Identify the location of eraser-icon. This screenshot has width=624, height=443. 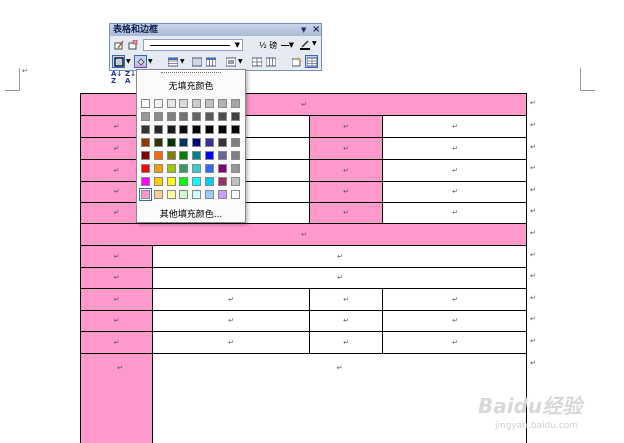
(132, 44).